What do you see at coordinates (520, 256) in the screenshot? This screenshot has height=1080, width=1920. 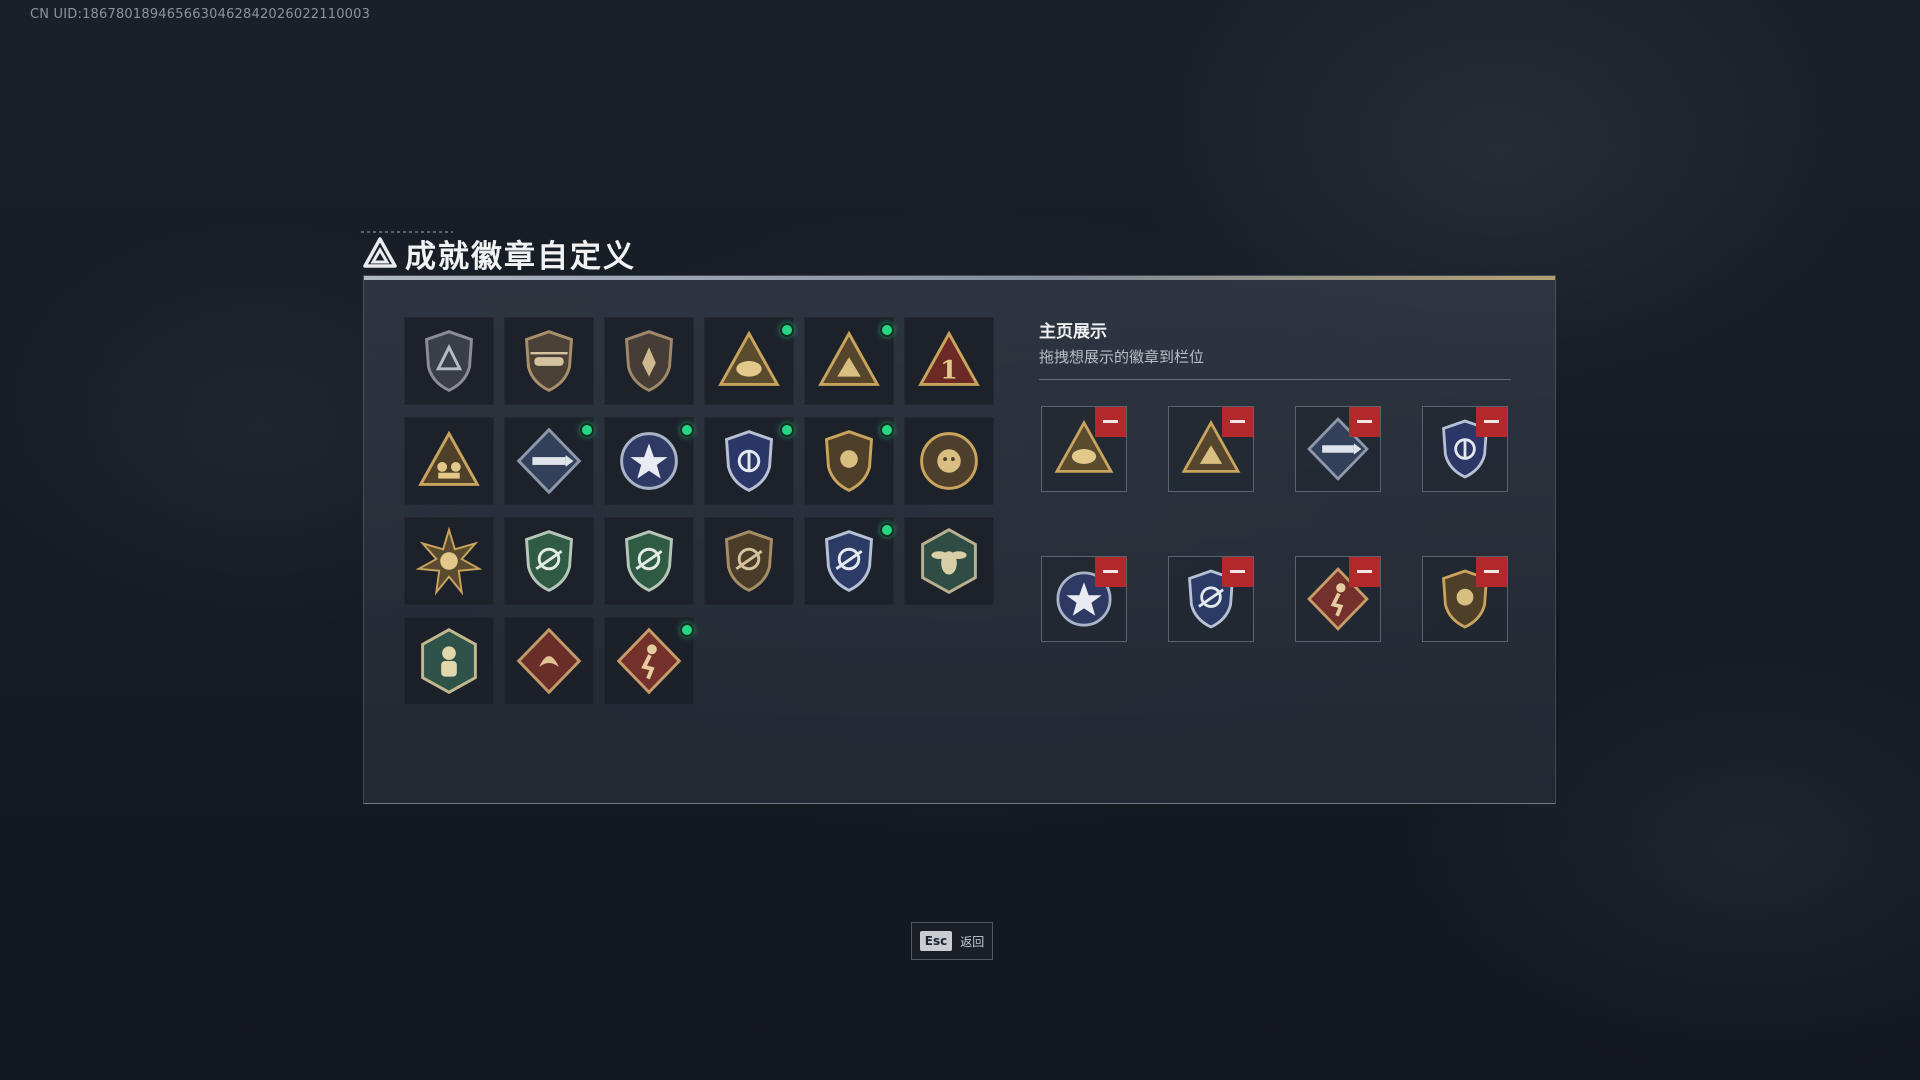 I see `page-title: 成就徽章自定义` at bounding box center [520, 256].